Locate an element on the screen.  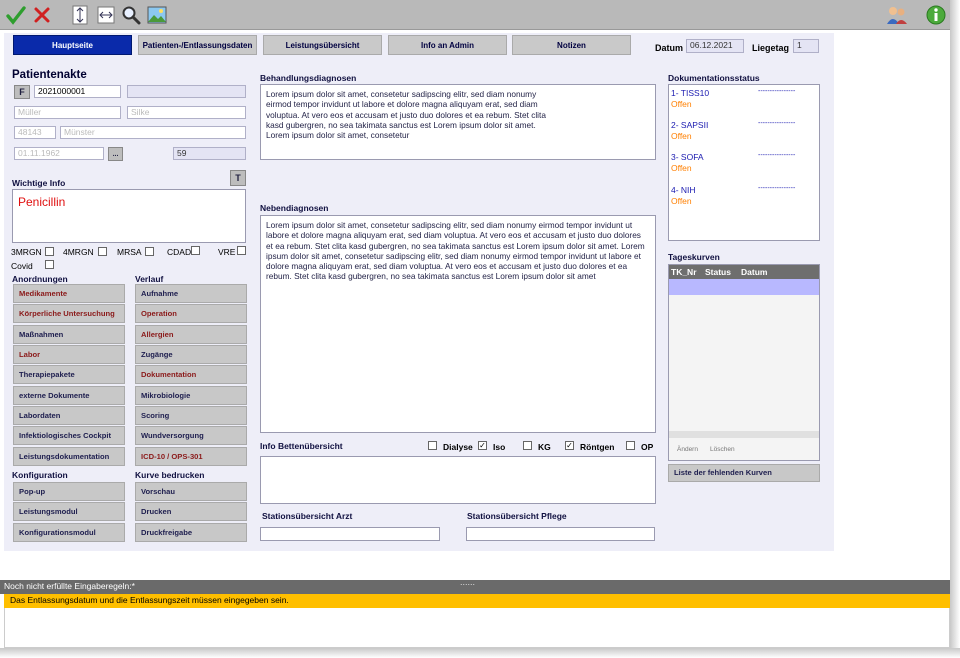
info-icon is located at coordinates (936, 15).